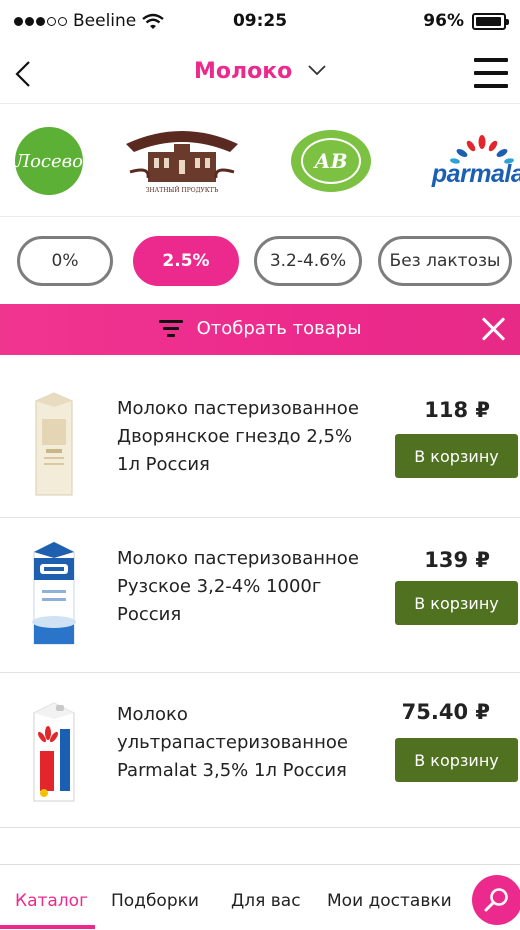 This screenshot has width=520, height=930. Describe the element at coordinates (491, 73) in the screenshot. I see `hamburger-menu-icon` at that location.